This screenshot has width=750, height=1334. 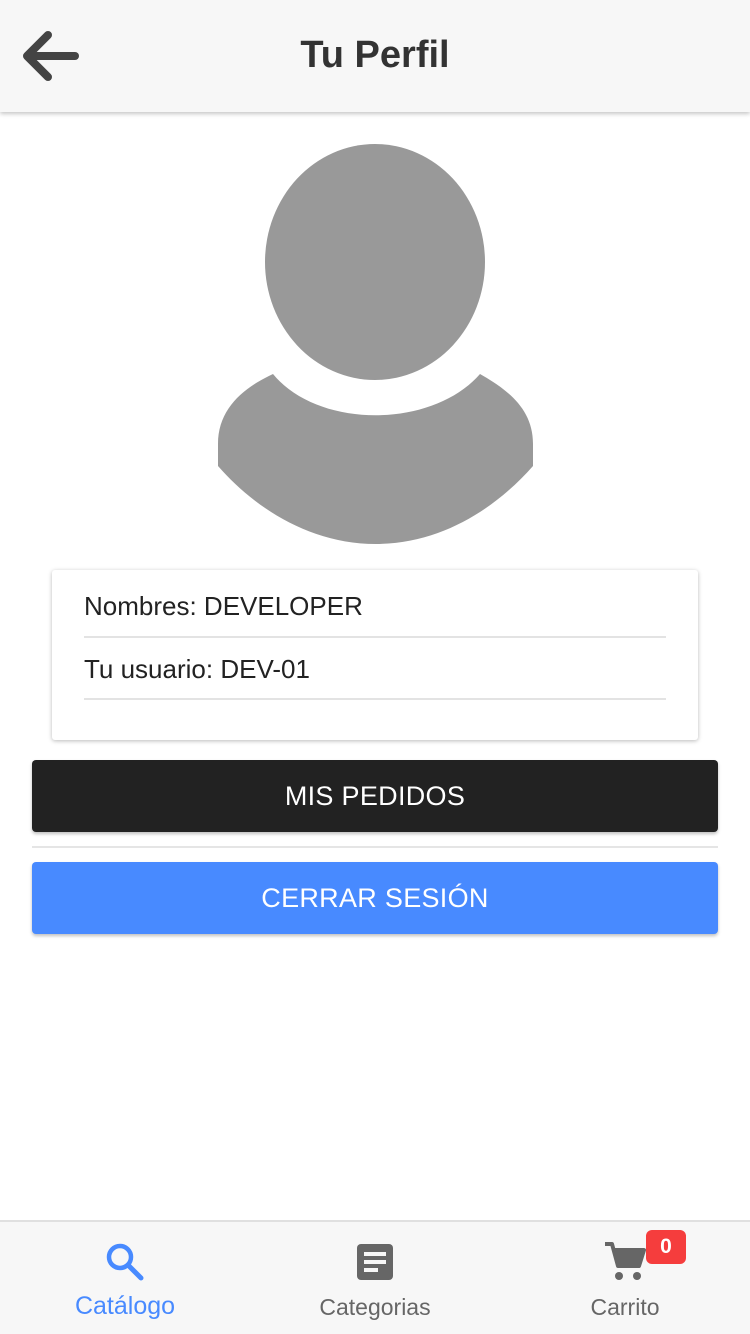 I want to click on search-icon, so click(x=125, y=1262).